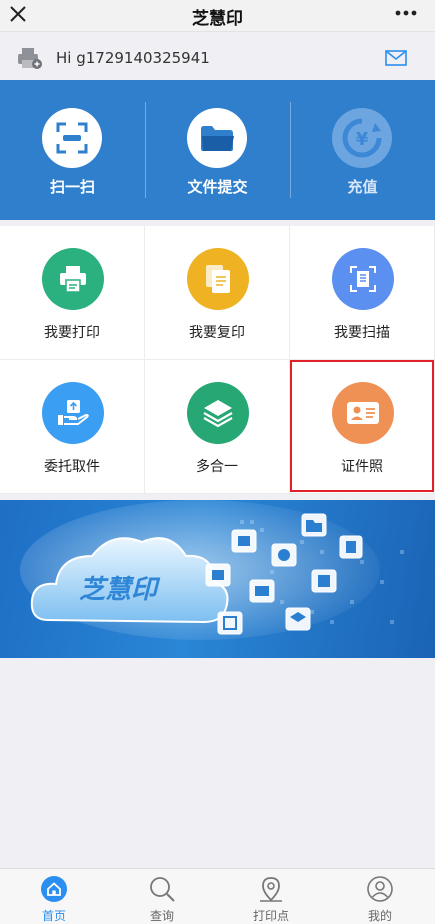 This screenshot has width=435, height=924. What do you see at coordinates (396, 58) in the screenshot?
I see `mail-icon` at bounding box center [396, 58].